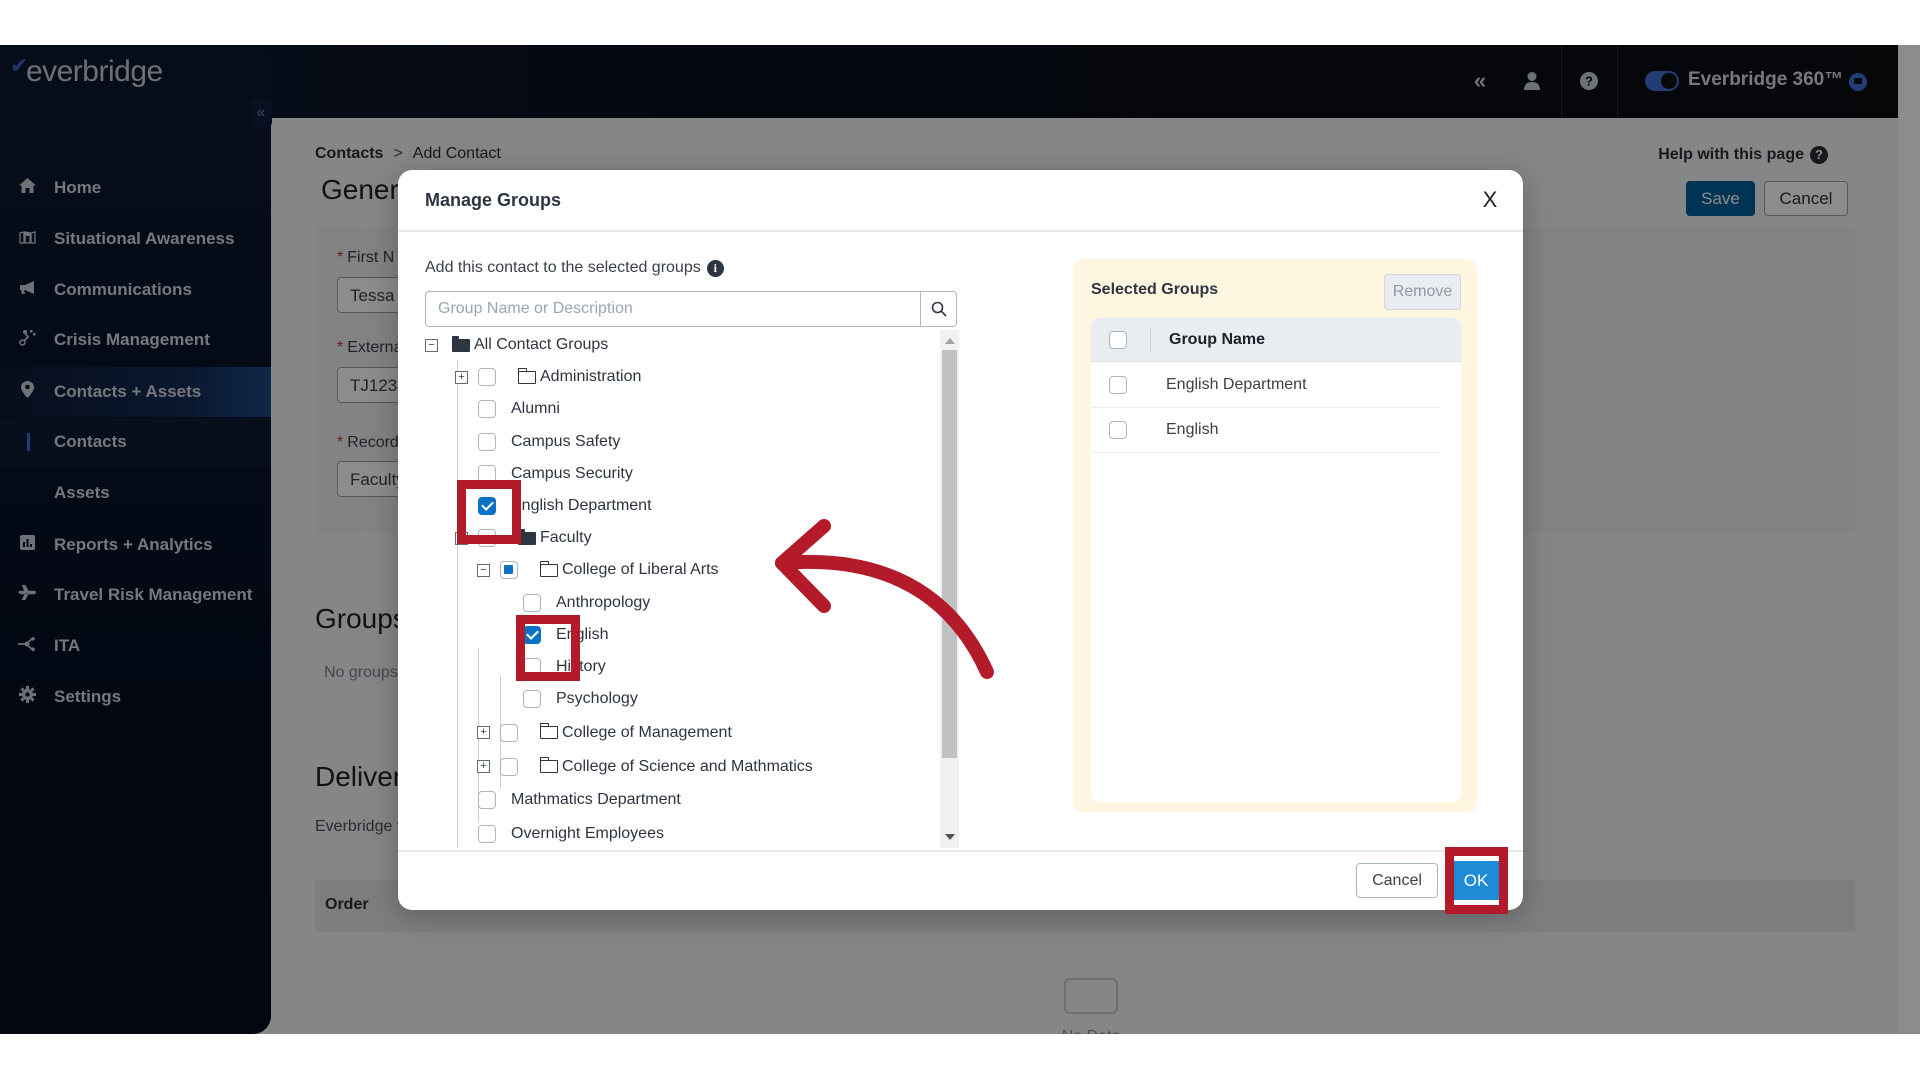  Describe the element at coordinates (1909, 539) in the screenshot. I see `page-scrollbar` at that location.